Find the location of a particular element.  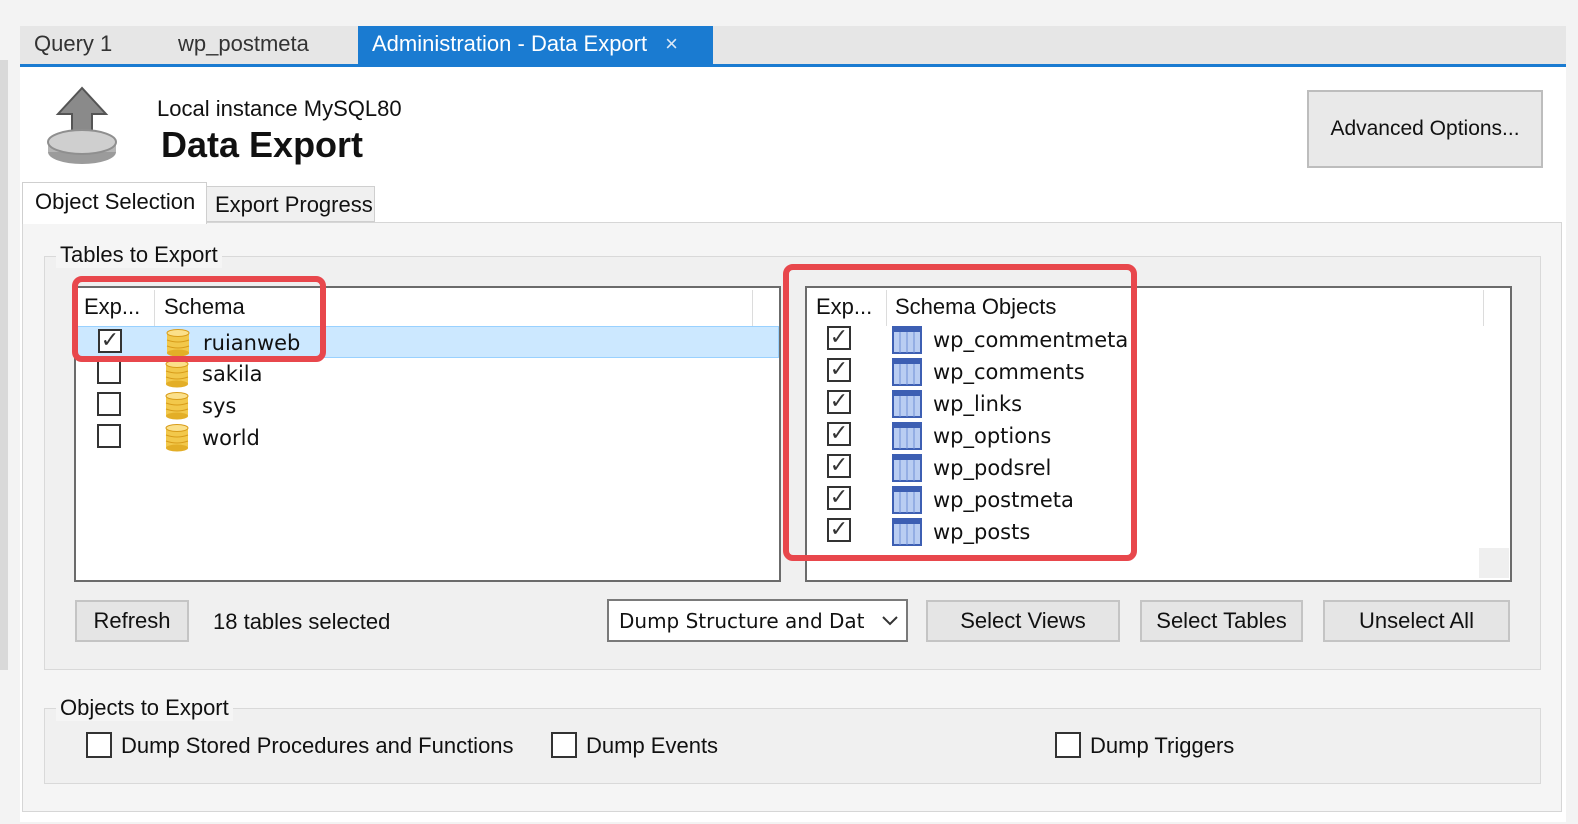

dump-triggers-label: Dump Triggers is located at coordinates (1162, 745).